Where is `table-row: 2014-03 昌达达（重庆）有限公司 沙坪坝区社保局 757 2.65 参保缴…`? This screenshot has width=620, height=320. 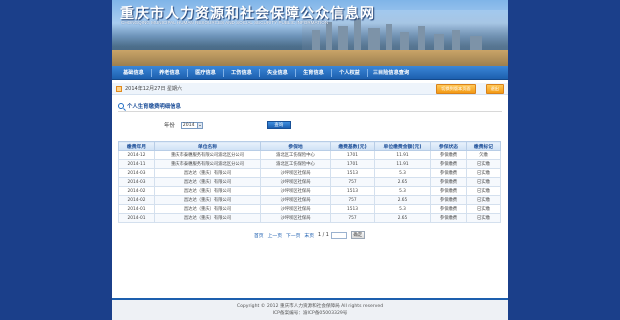
table-row: 2014-03 昌达达（重庆）有限公司 沙坪坝区社保局 757 2.65 参保缴… is located at coordinates (309, 182).